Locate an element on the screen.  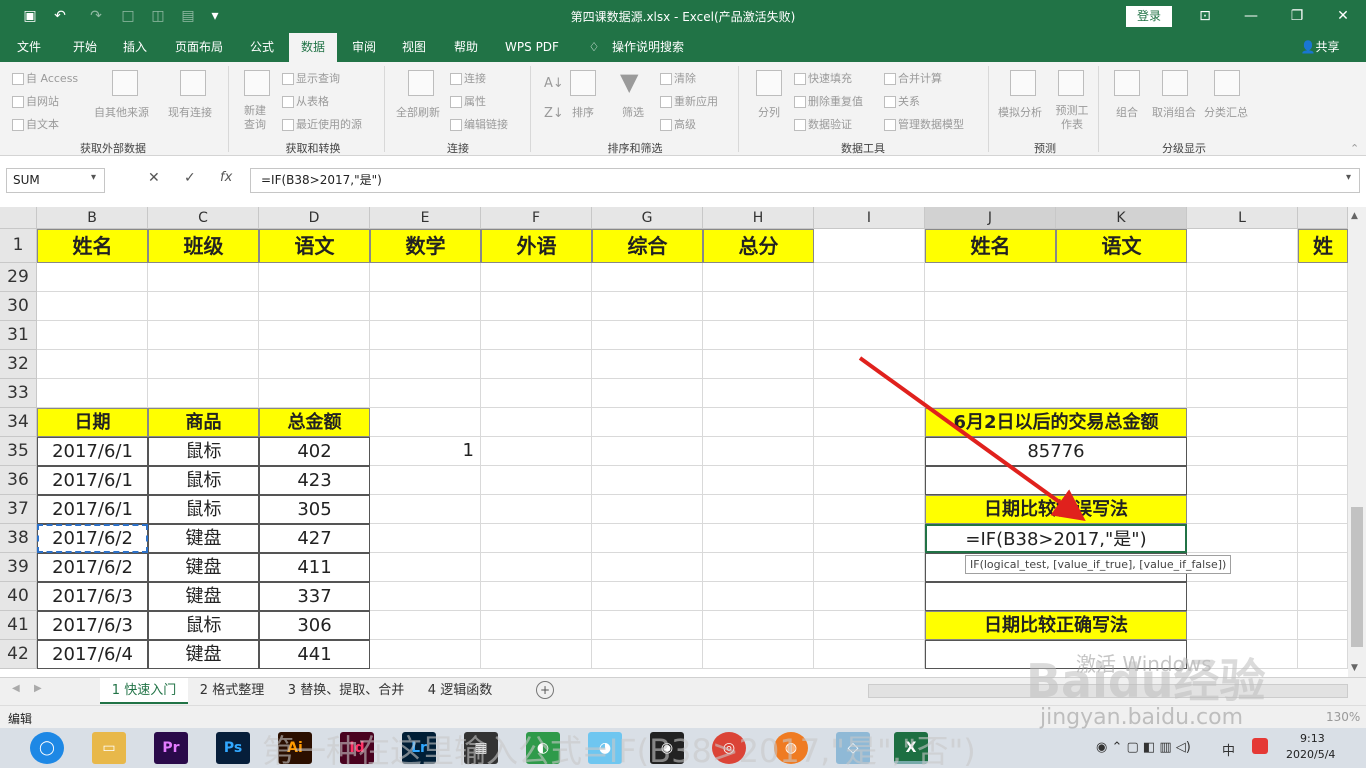
cell-j32 is located at coordinates (1056, 364).